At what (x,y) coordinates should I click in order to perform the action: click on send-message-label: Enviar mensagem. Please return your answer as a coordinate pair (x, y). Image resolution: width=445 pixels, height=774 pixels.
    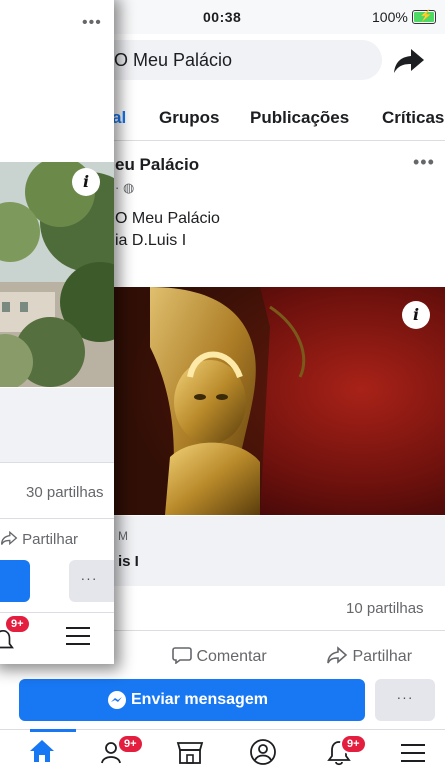
    Looking at the image, I should click on (199, 699).